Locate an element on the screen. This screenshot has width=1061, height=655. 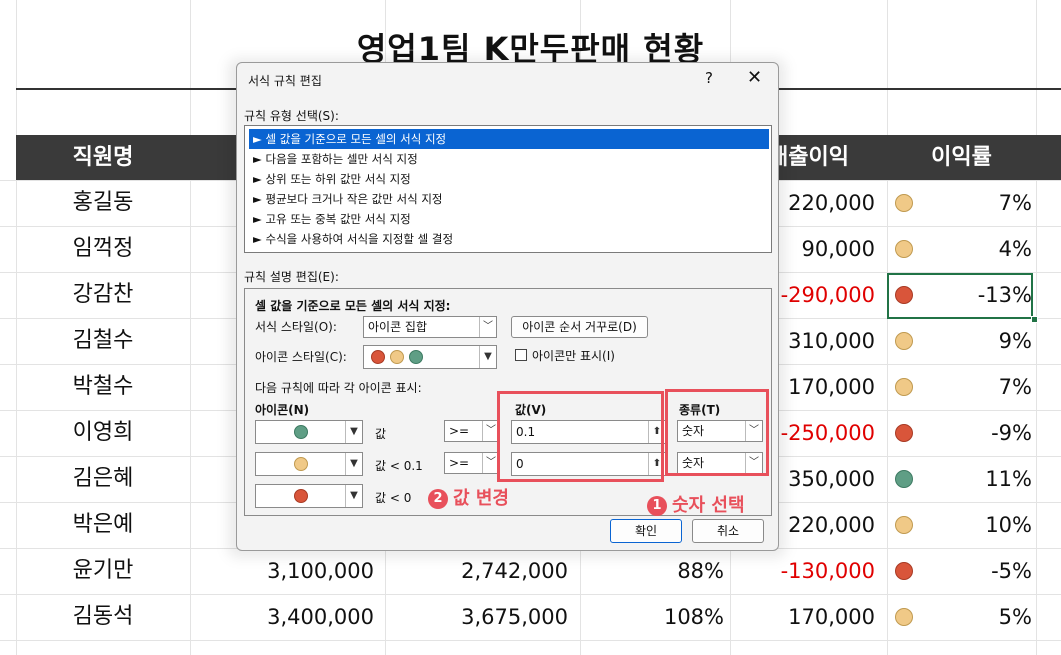
icon-select-3: ▼ is located at coordinates (309, 496).